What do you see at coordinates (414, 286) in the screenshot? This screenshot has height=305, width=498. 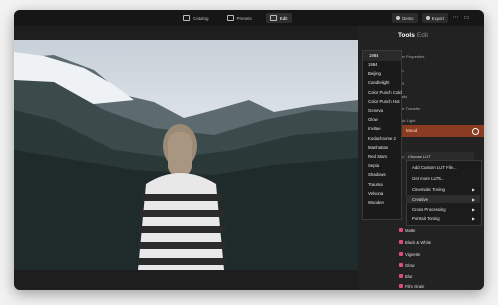 I see `tool-film-grain: Film Grain` at bounding box center [414, 286].